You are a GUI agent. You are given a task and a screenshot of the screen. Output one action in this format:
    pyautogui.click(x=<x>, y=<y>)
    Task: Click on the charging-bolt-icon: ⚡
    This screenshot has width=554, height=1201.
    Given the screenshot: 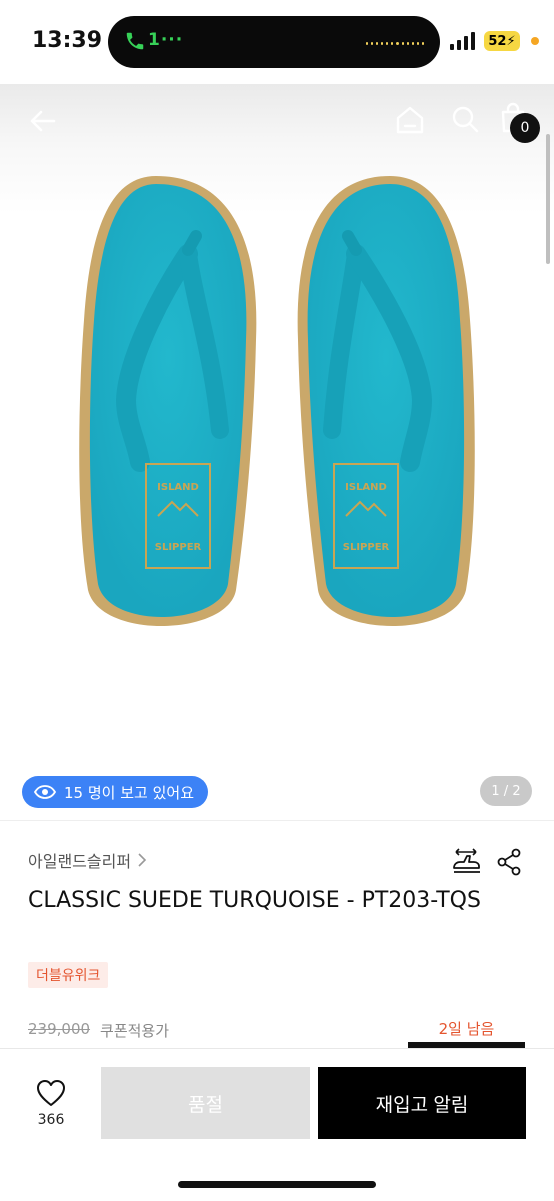 What is the action you would take?
    pyautogui.click(x=511, y=41)
    